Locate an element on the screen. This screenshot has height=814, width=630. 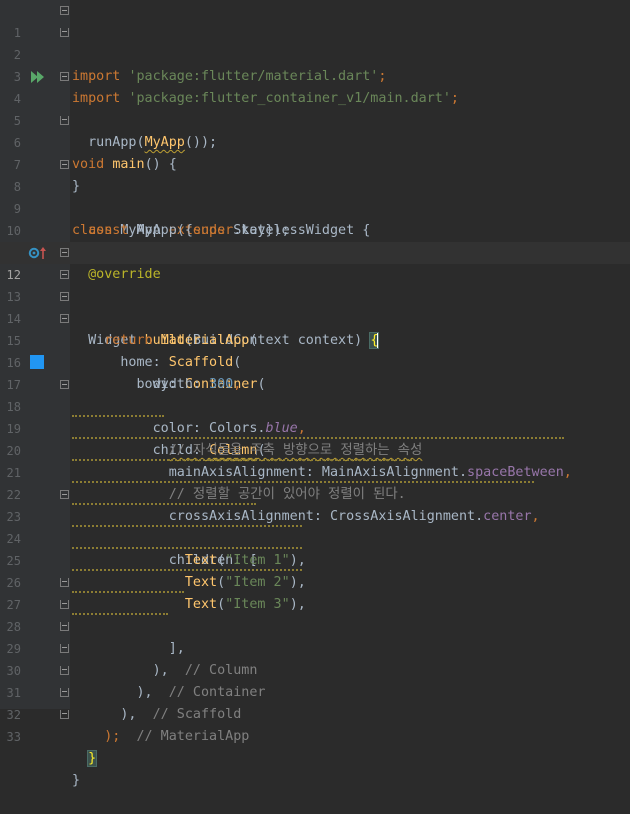
code-line: 33 } is located at coordinates (315, 746).